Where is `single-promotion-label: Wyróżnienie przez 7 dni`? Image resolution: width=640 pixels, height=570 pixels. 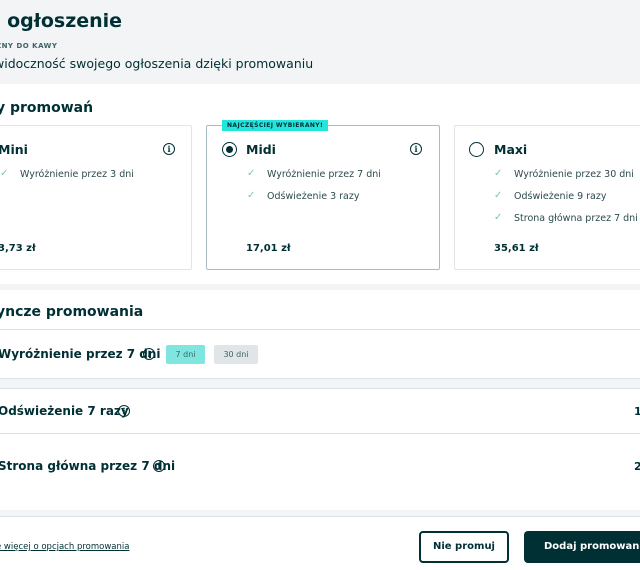 single-promotion-label: Wyróżnienie przez 7 dni is located at coordinates (80, 354).